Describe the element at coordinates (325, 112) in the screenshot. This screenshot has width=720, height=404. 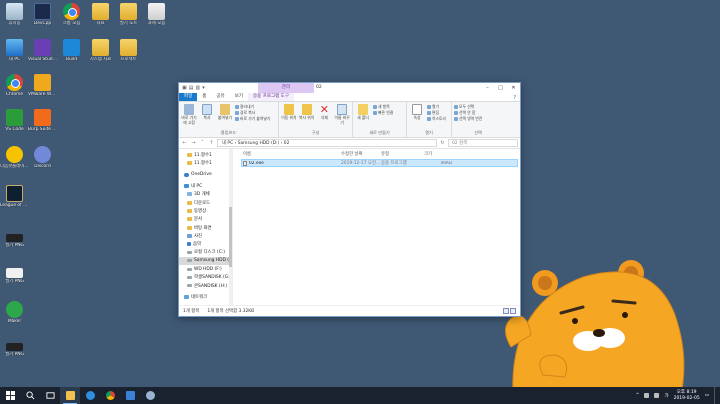
I see `delete-button: ✕ 삭제` at that location.